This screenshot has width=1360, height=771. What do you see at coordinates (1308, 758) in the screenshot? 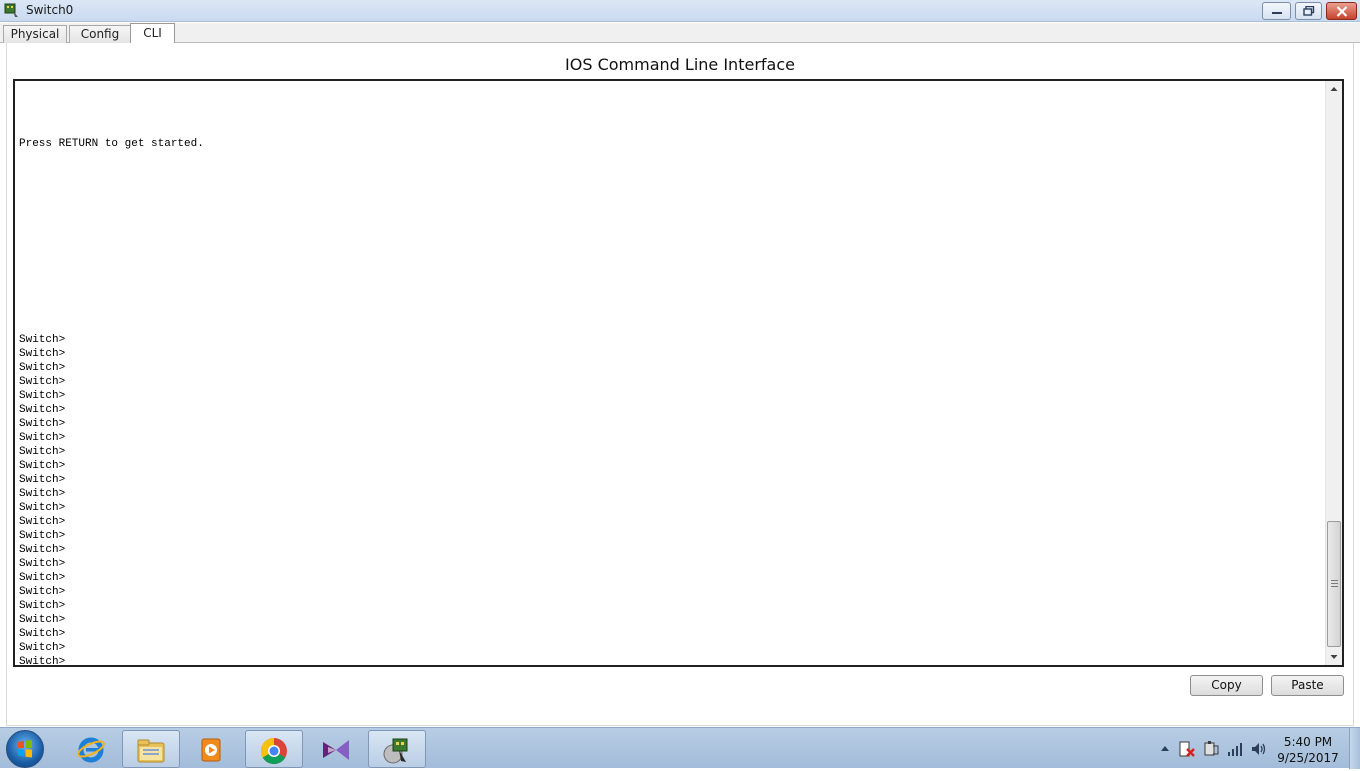
I see `clock-date: 9/25/2017` at bounding box center [1308, 758].